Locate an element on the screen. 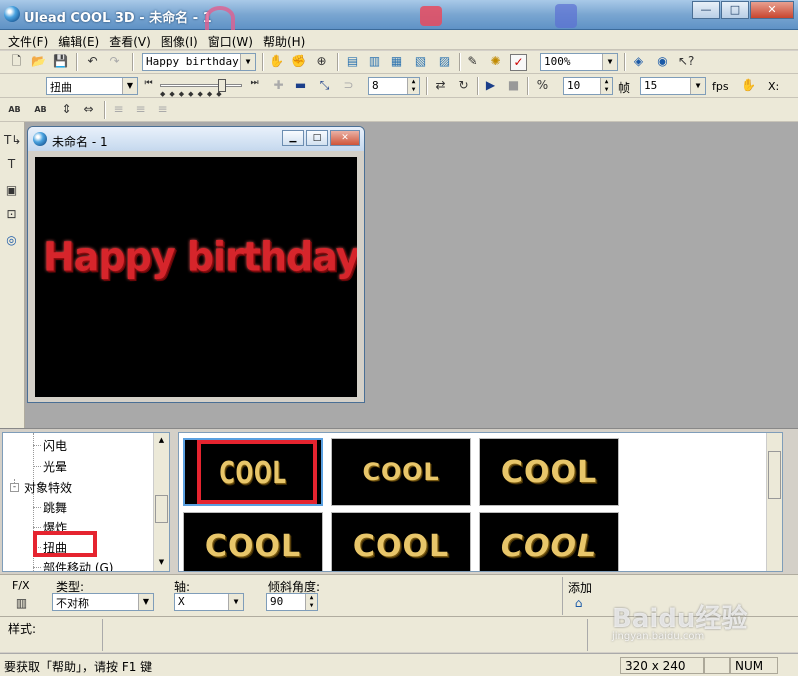  menu-view: 查看(V) is located at coordinates (131, 39).